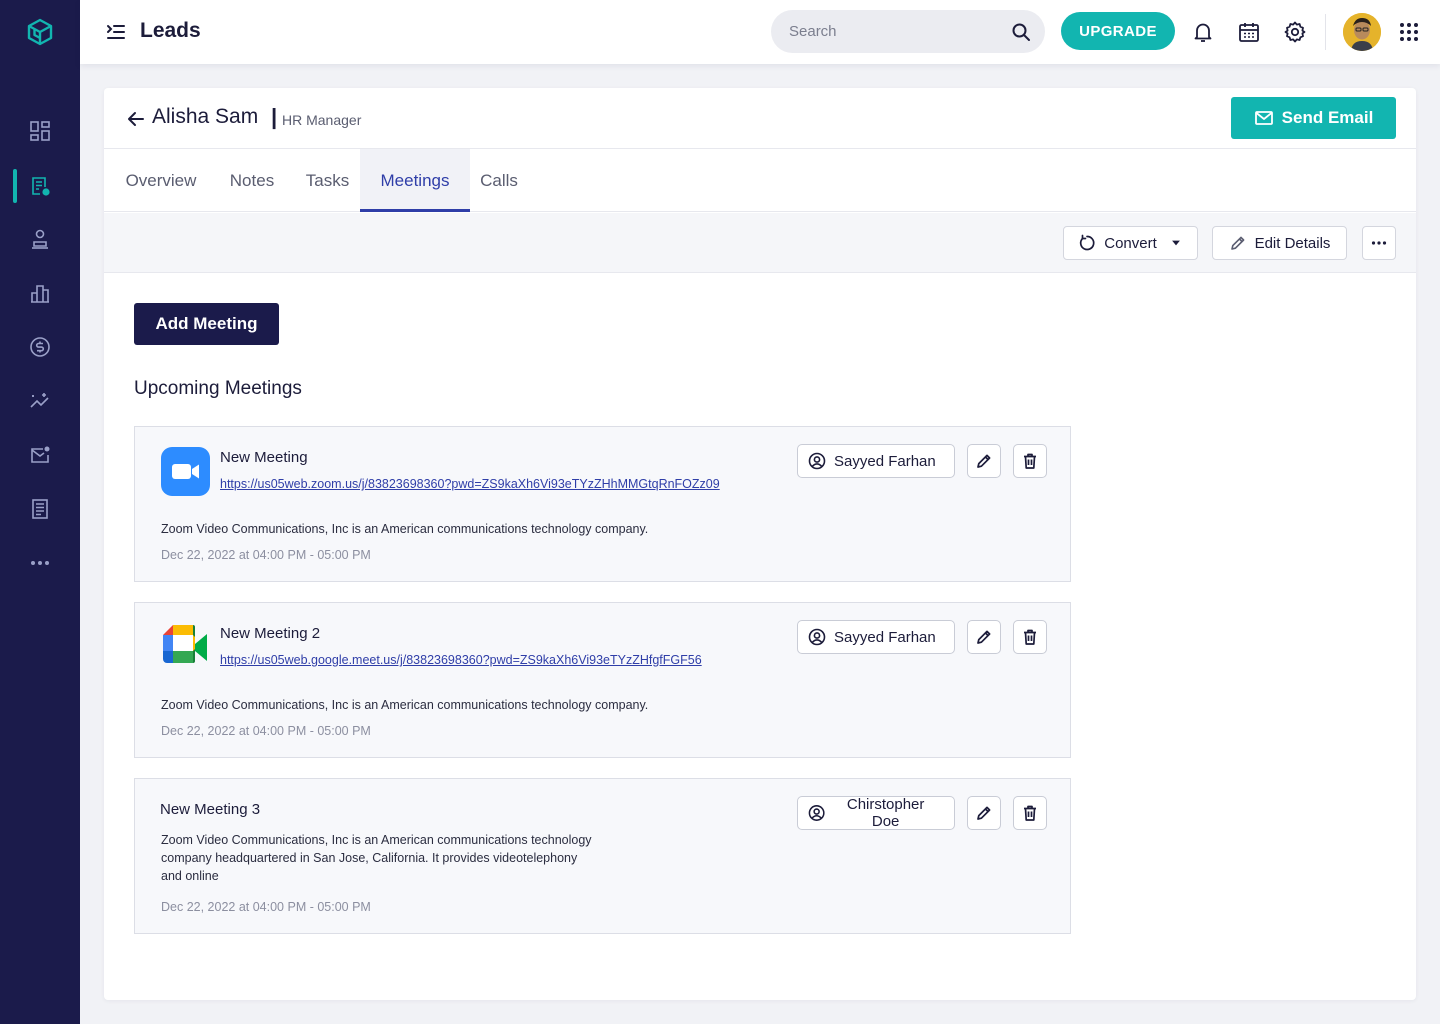 Image resolution: width=1440 pixels, height=1024 pixels. Describe the element at coordinates (205, 116) in the screenshot. I see `lead-name: Alisha Sam` at that location.